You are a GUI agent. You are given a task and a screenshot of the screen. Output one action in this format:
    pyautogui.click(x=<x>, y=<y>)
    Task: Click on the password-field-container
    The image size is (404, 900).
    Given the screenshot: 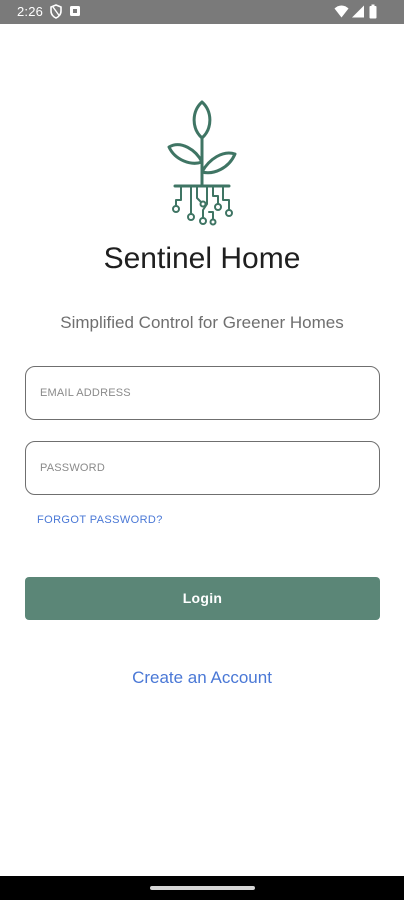 What is the action you would take?
    pyautogui.click(x=202, y=468)
    